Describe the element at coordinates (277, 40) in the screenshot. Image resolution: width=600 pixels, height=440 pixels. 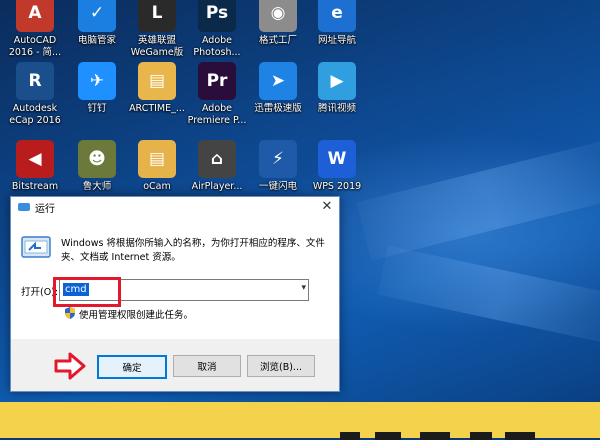
I see `desktop-icon-label: 格式工厂` at that location.